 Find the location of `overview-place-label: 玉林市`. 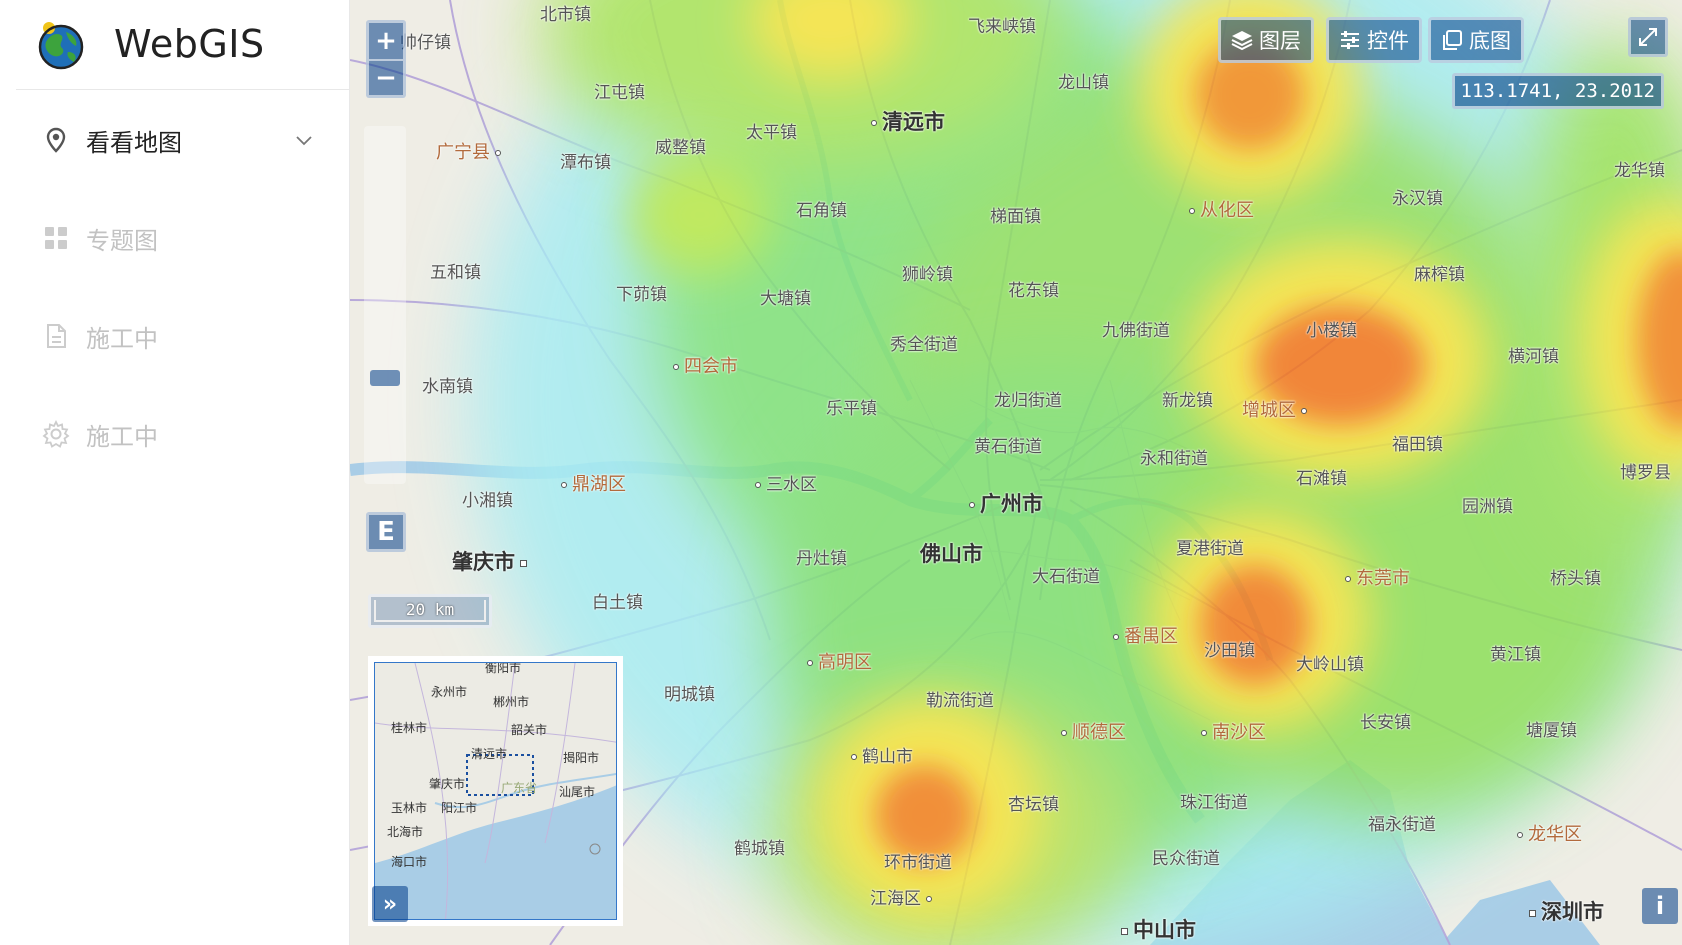

overview-place-label: 玉林市 is located at coordinates (409, 808).